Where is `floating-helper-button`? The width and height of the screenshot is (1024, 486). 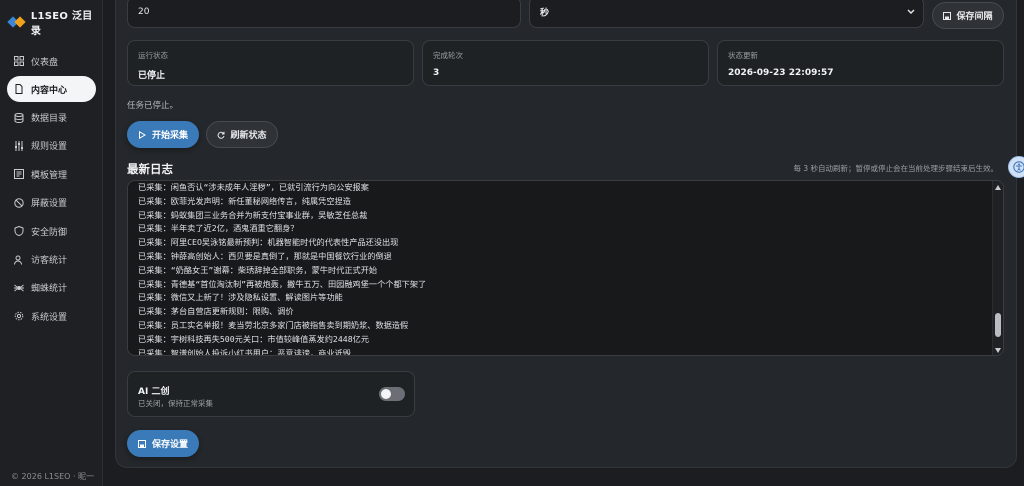 floating-helper-button is located at coordinates (1016, 167).